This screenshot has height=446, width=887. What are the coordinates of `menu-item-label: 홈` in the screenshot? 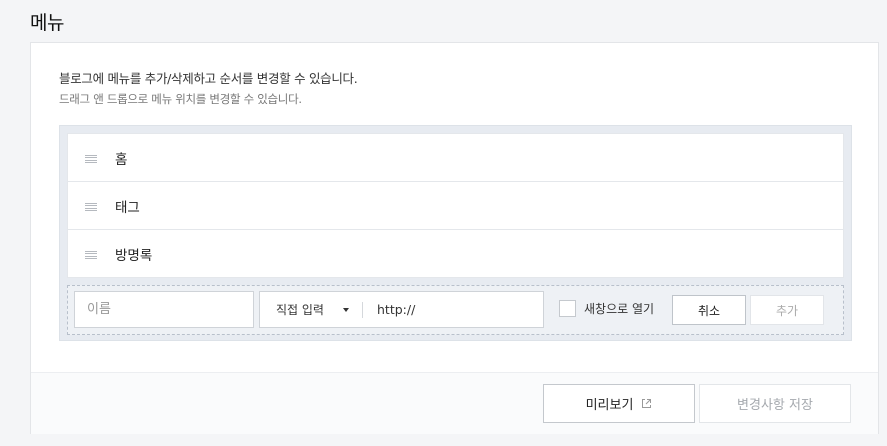 It's located at (121, 159).